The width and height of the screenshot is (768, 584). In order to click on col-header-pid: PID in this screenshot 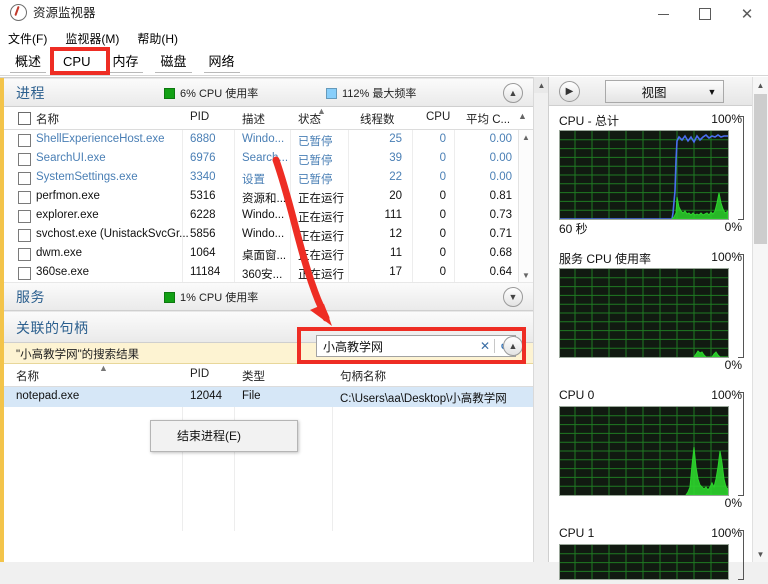, I will do `click(199, 117)`.